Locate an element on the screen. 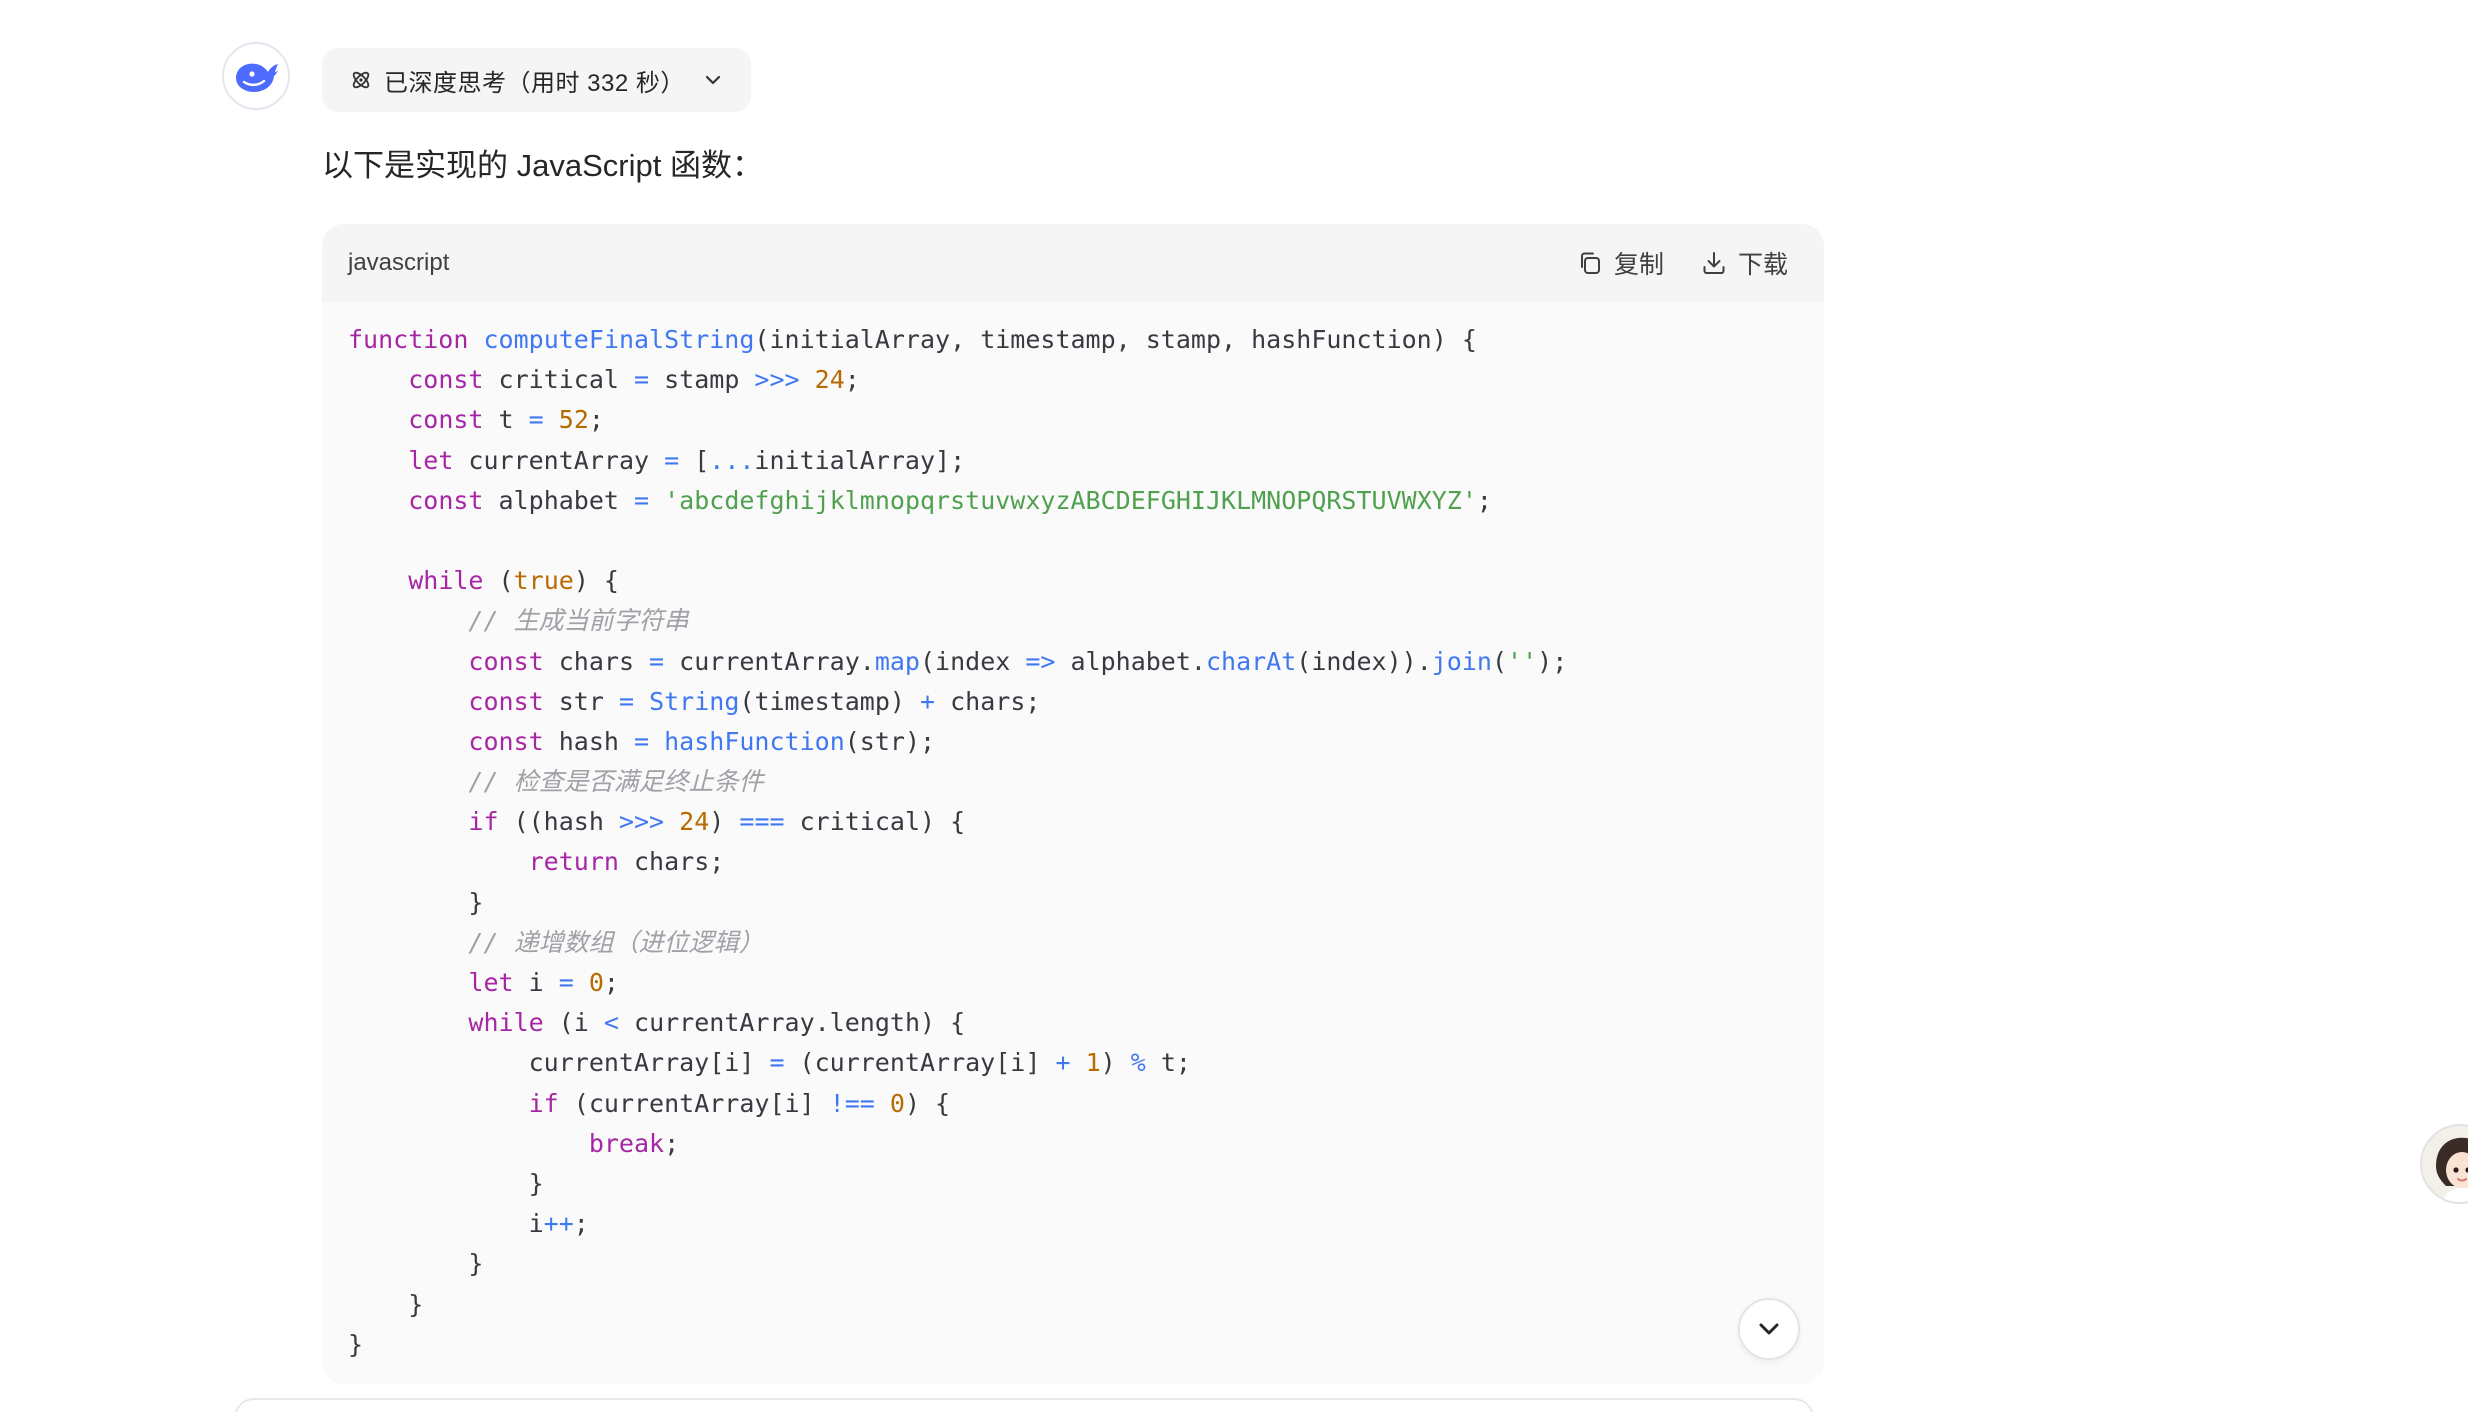 The height and width of the screenshot is (1412, 2468). code-token: let is located at coordinates (431, 460).